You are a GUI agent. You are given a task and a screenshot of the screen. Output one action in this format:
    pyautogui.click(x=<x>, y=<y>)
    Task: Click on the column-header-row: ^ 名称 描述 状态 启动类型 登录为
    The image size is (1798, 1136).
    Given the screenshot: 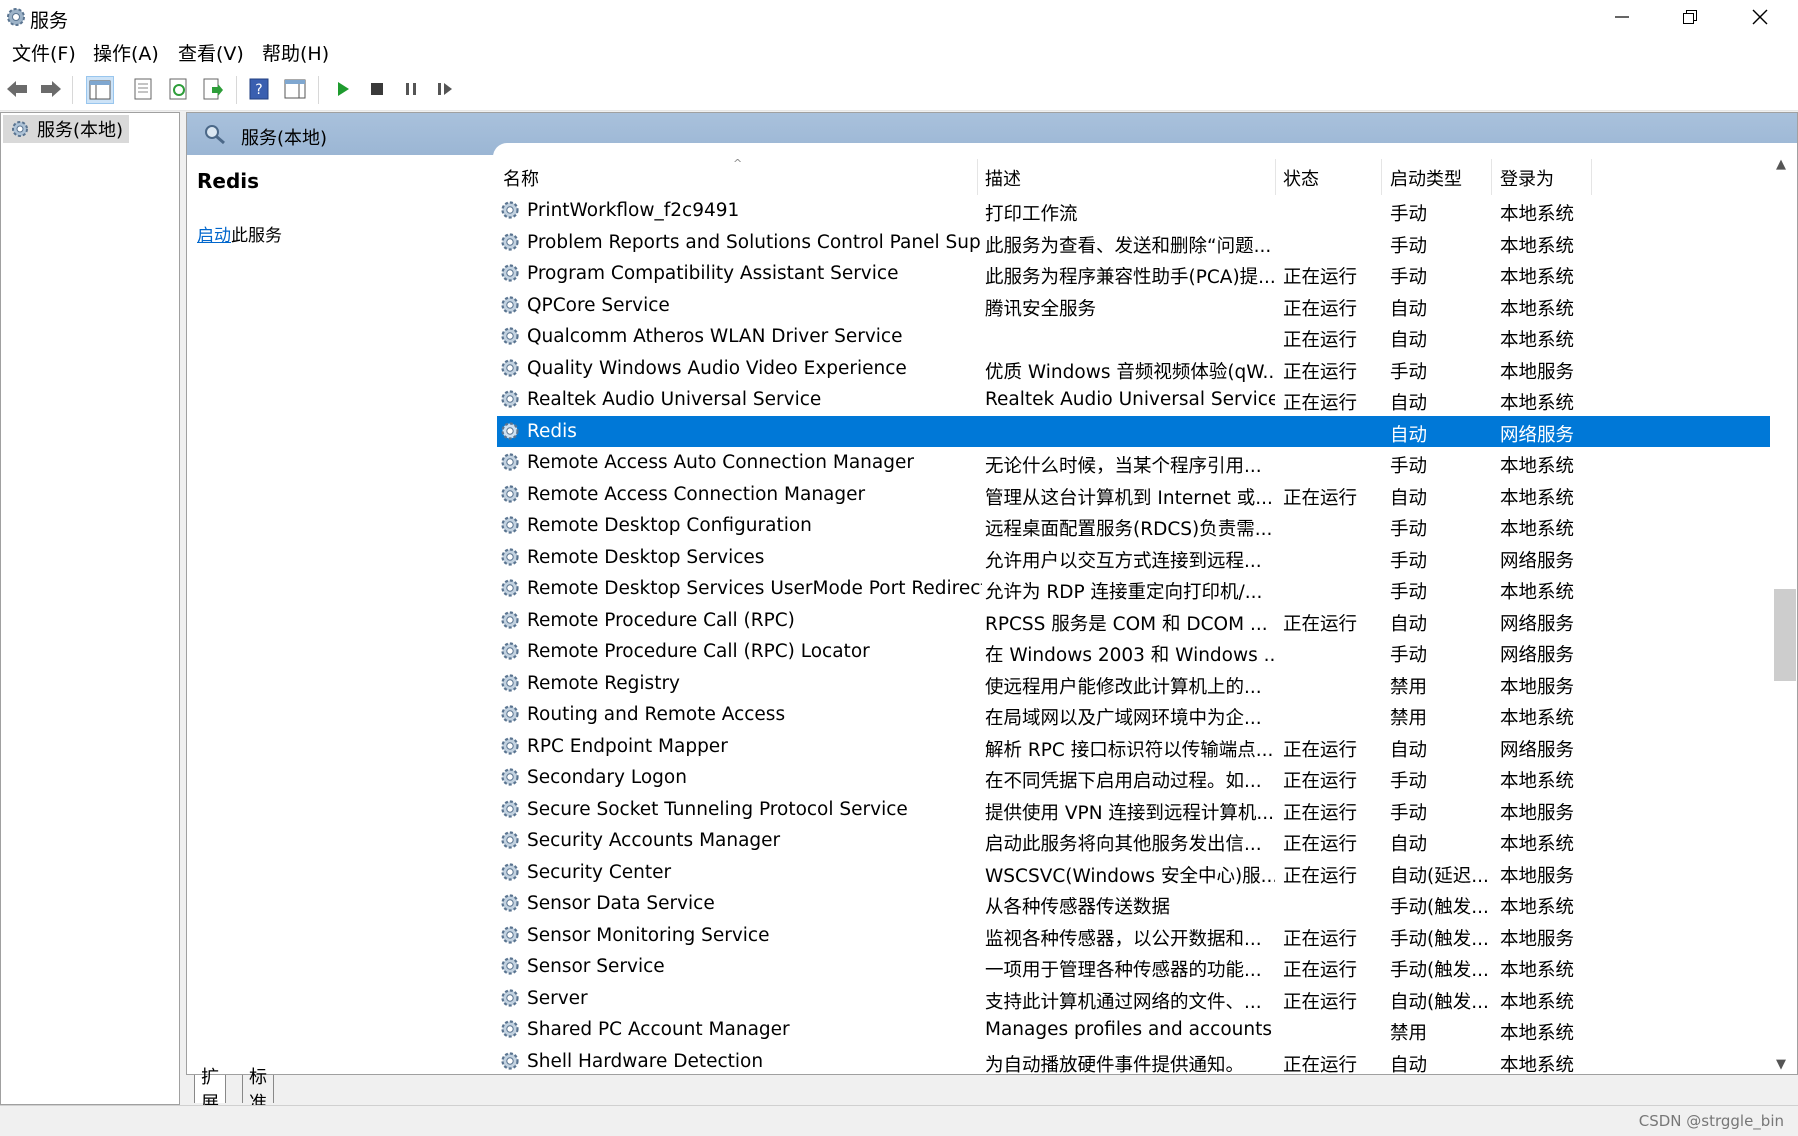 What is the action you would take?
    pyautogui.click(x=1138, y=176)
    